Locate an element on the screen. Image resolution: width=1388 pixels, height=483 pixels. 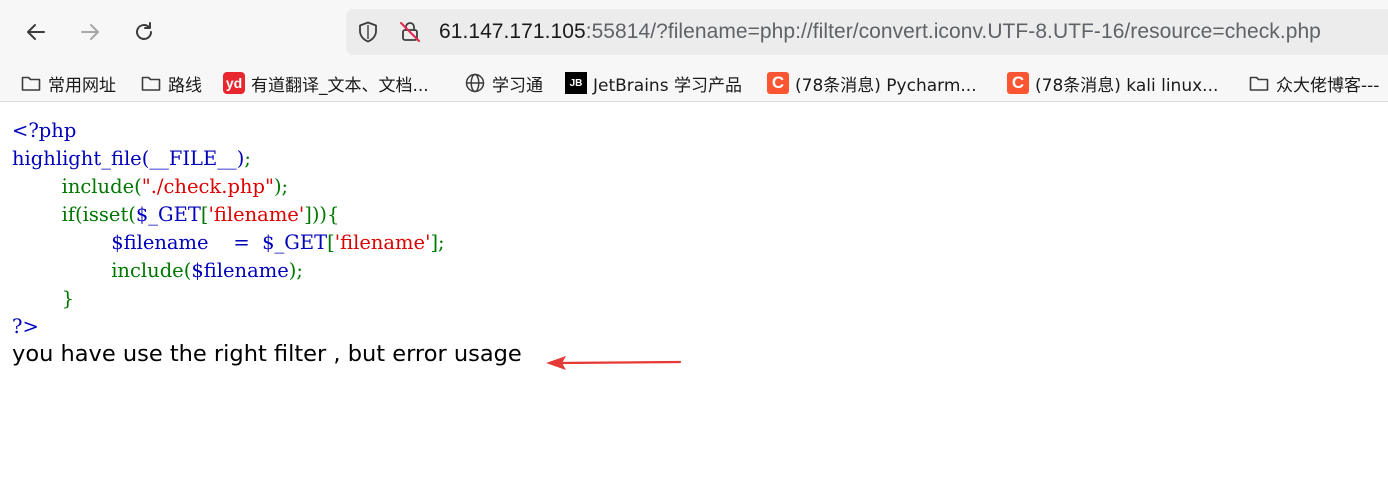
youdao-icon: yd is located at coordinates (234, 83).